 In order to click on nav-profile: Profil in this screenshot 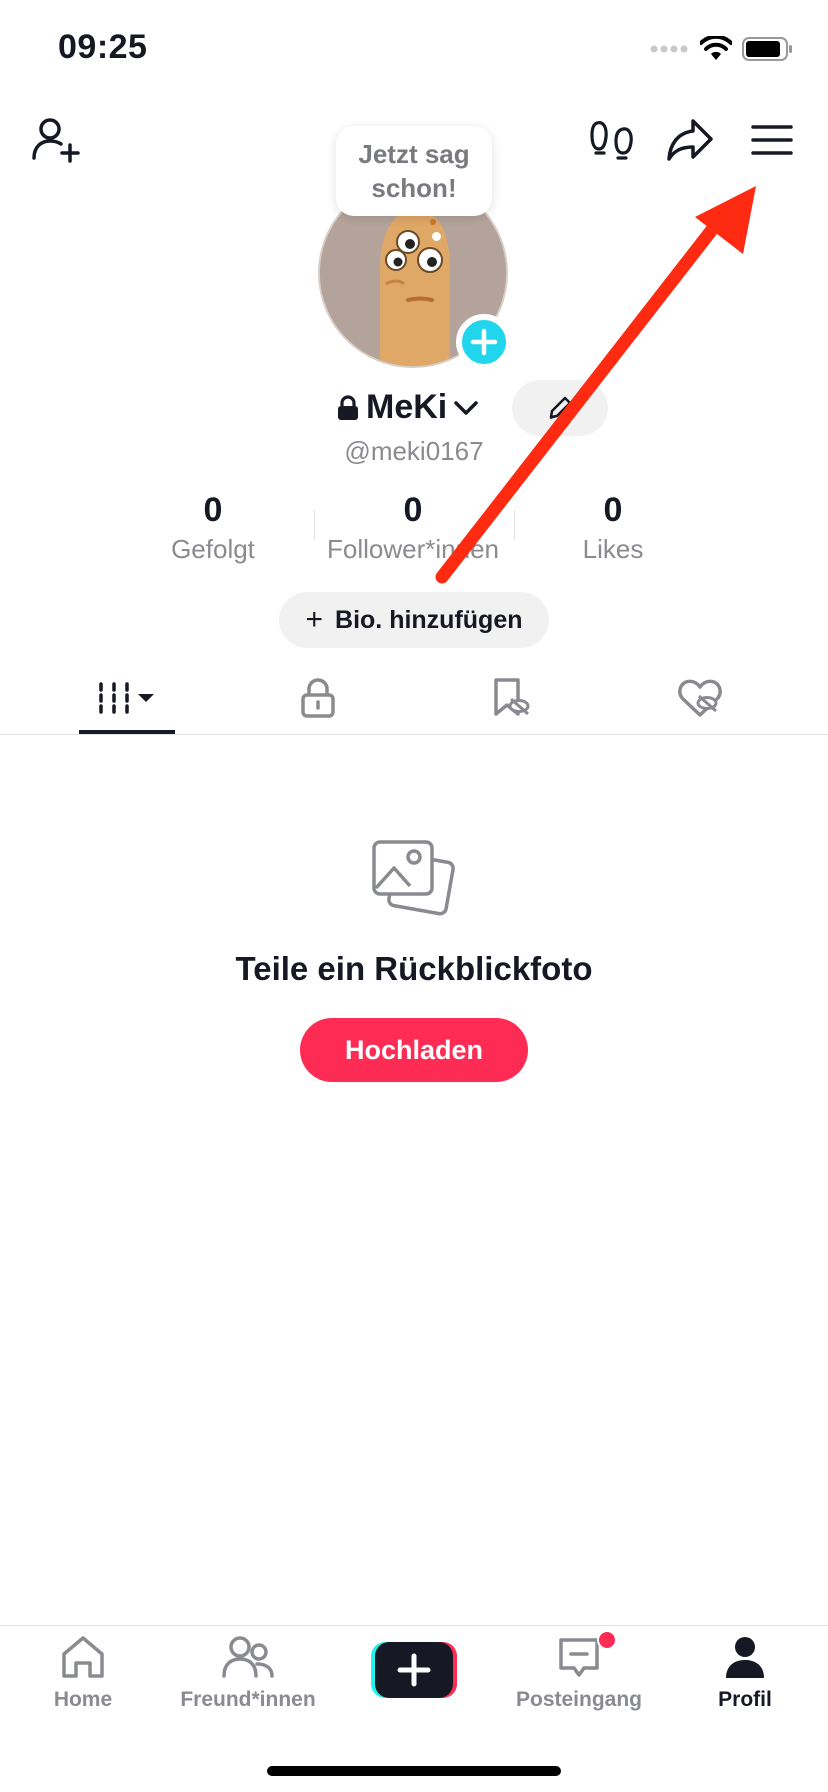, I will do `click(745, 1673)`.